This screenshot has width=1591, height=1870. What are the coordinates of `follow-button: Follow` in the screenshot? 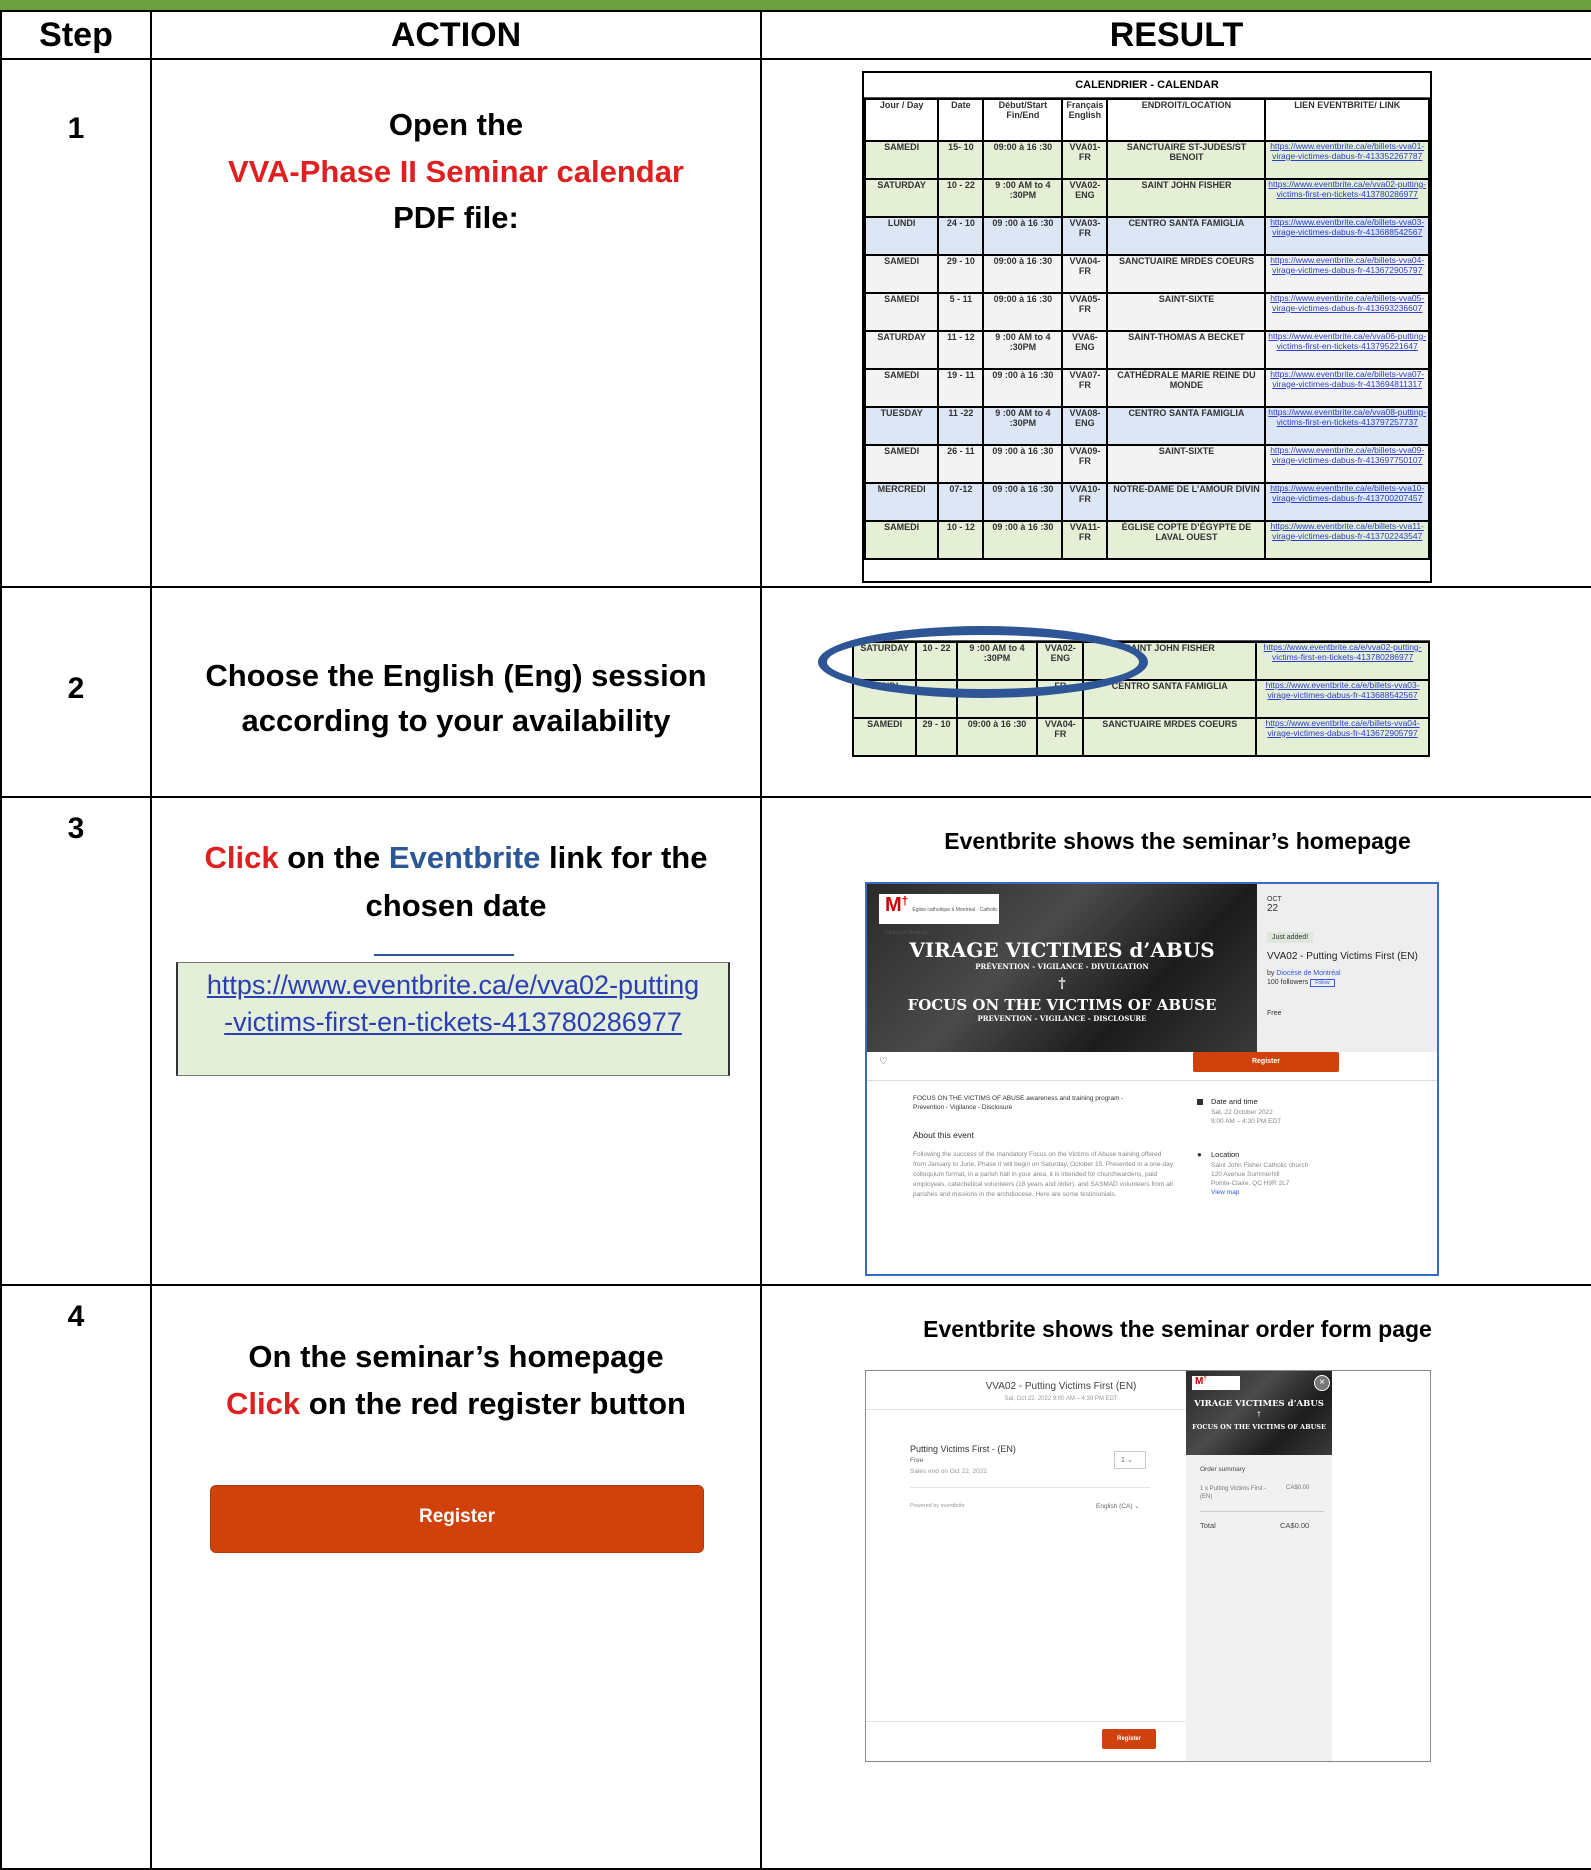 It's located at (1322, 983).